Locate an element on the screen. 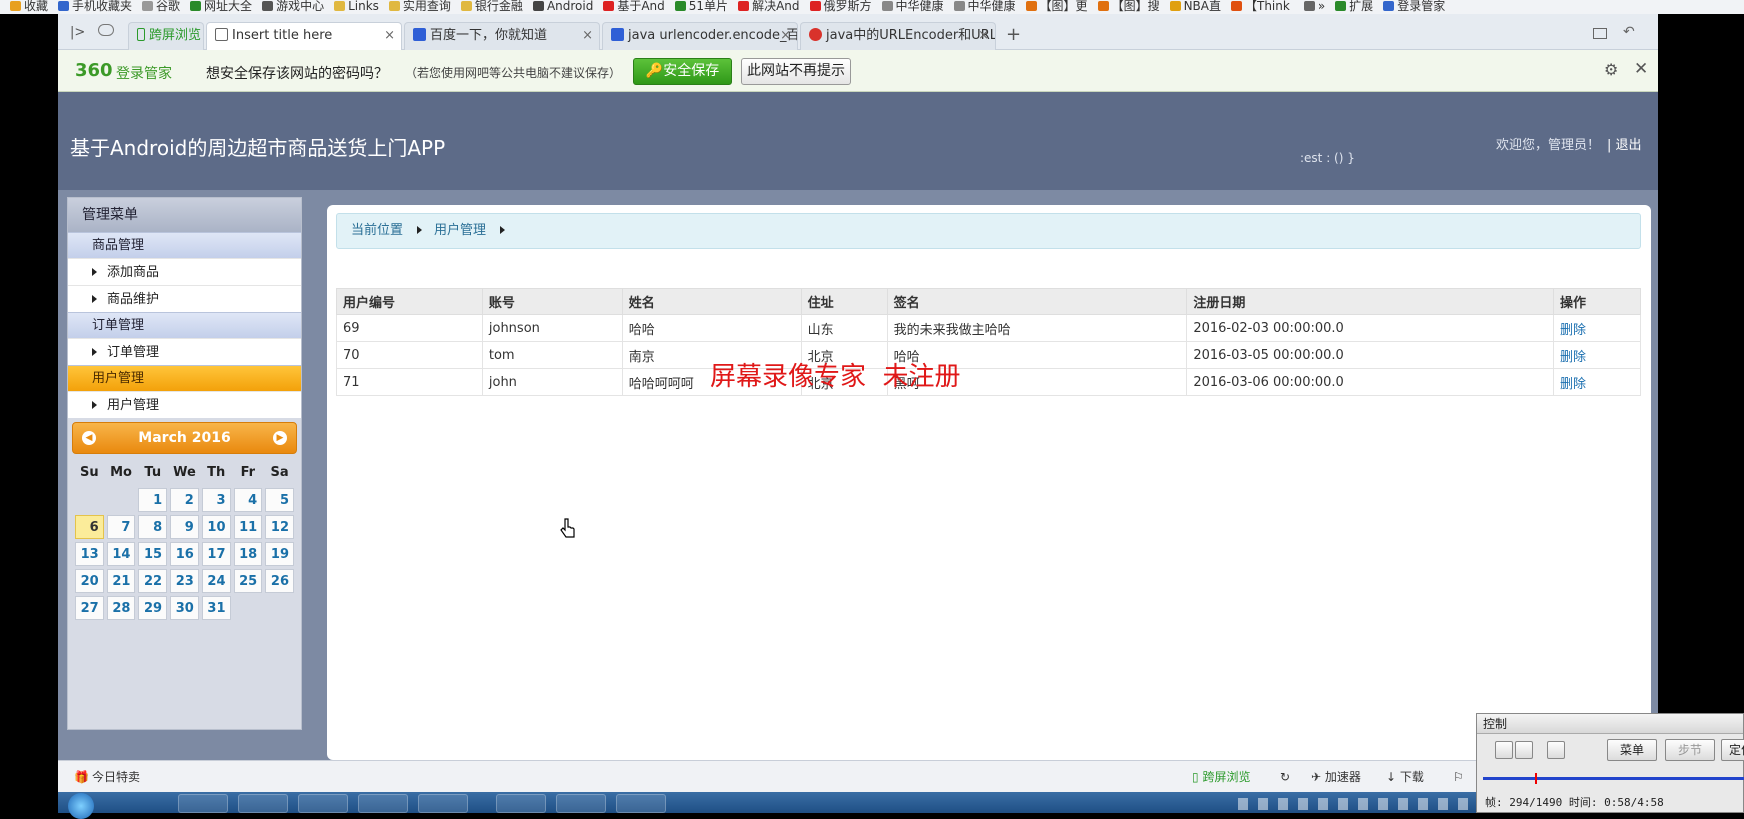  calendar-day: 15 is located at coordinates (153, 554).